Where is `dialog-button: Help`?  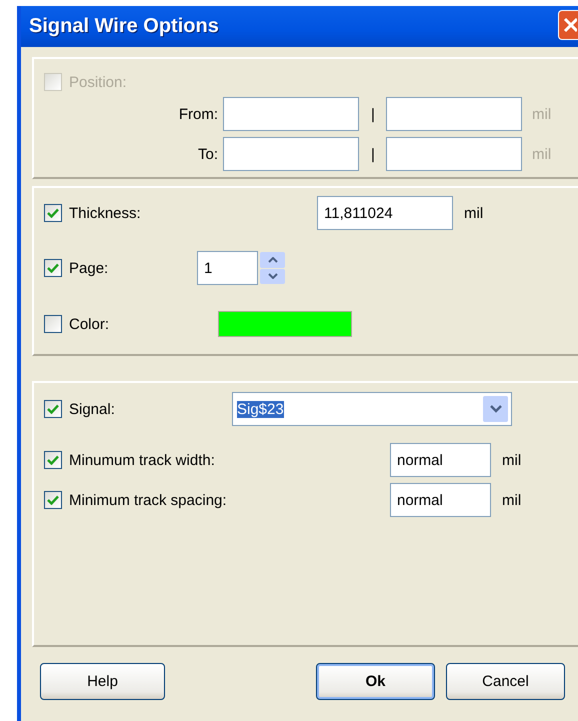 dialog-button: Help is located at coordinates (102, 681).